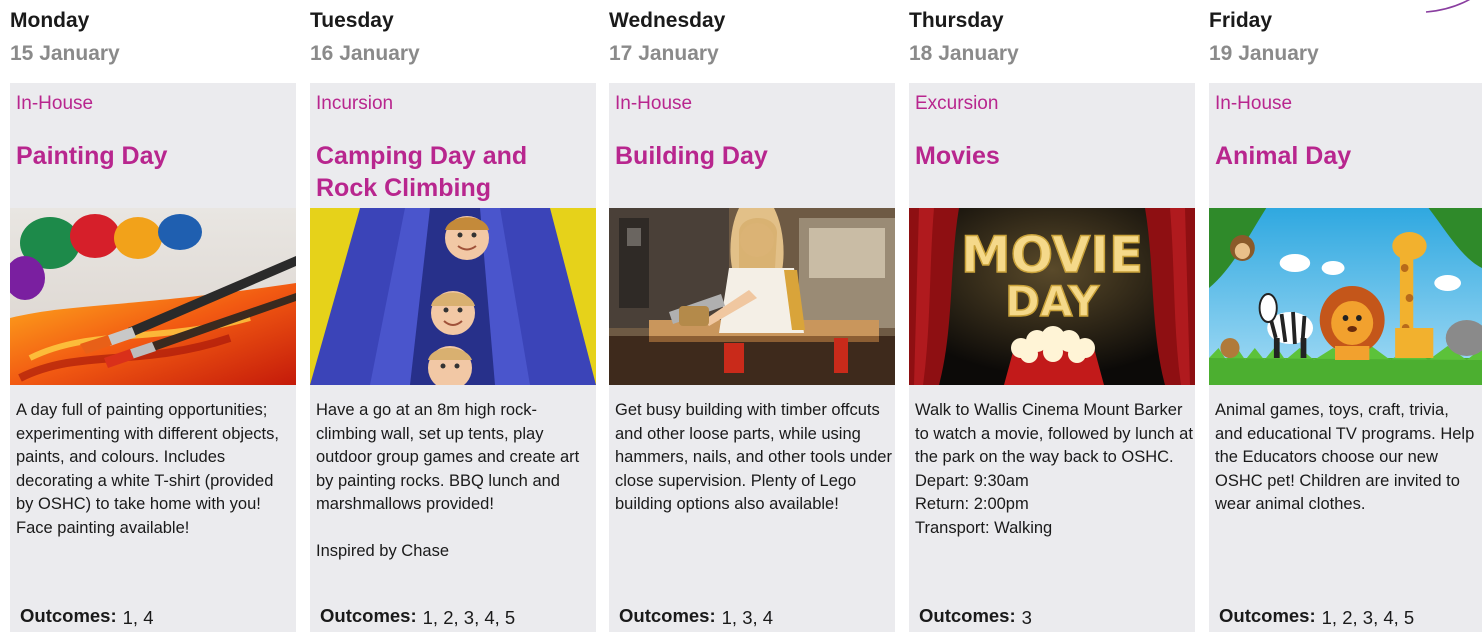 Image resolution: width=1482 pixels, height=632 pixels. Describe the element at coordinates (422, 172) in the screenshot. I see `activity-title: Camping Day and Rock Climbing` at that location.